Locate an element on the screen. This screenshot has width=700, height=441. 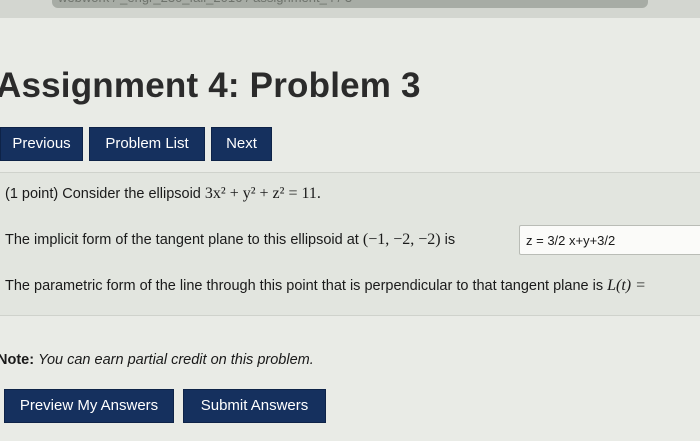
page-title: Assignment 4: Problem 3 is located at coordinates (210, 85).